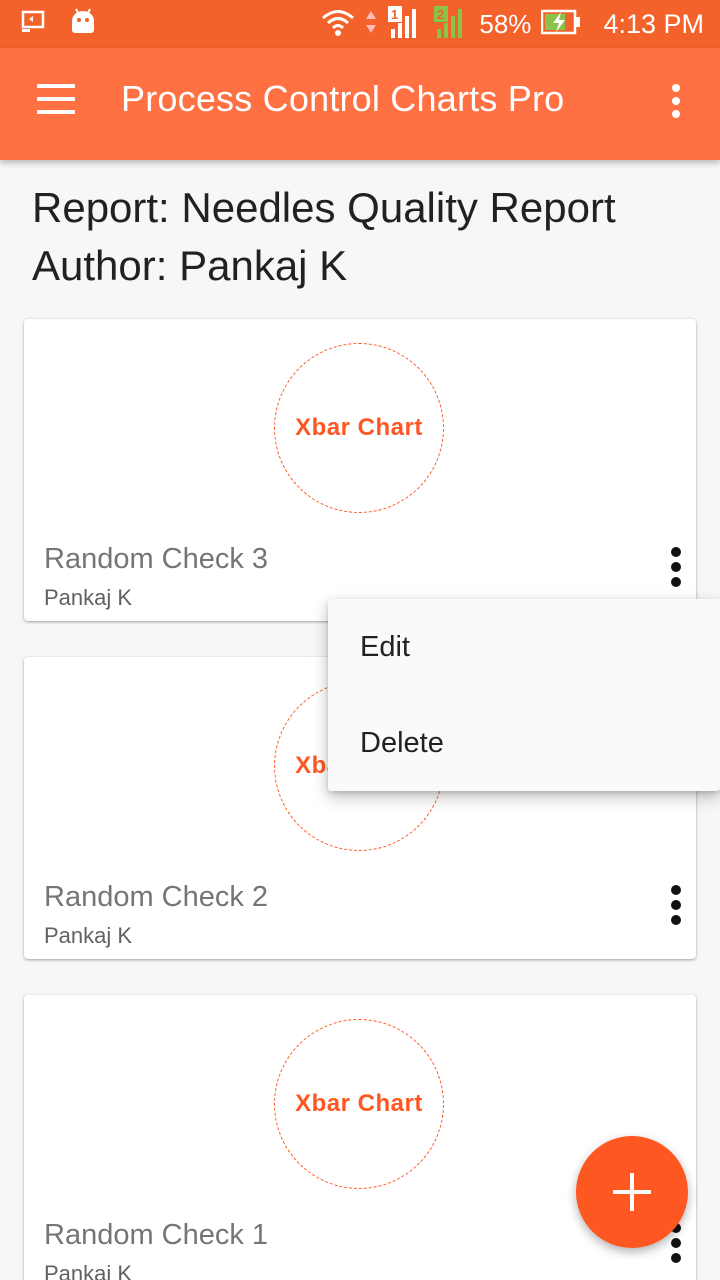 This screenshot has width=720, height=1280. What do you see at coordinates (343, 98) in the screenshot?
I see `app-title: Process Control Charts Pro` at bounding box center [343, 98].